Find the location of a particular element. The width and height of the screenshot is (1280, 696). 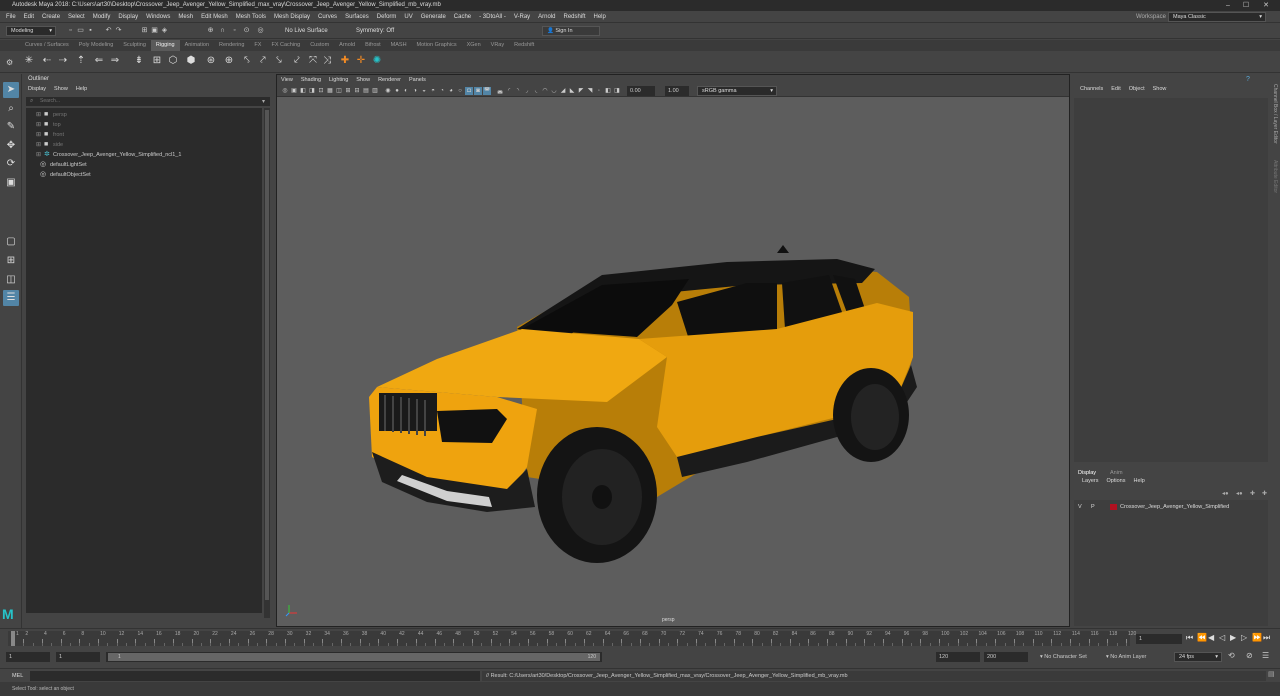

shelf-tab-bifrost: Bifrost is located at coordinates (373, 45).